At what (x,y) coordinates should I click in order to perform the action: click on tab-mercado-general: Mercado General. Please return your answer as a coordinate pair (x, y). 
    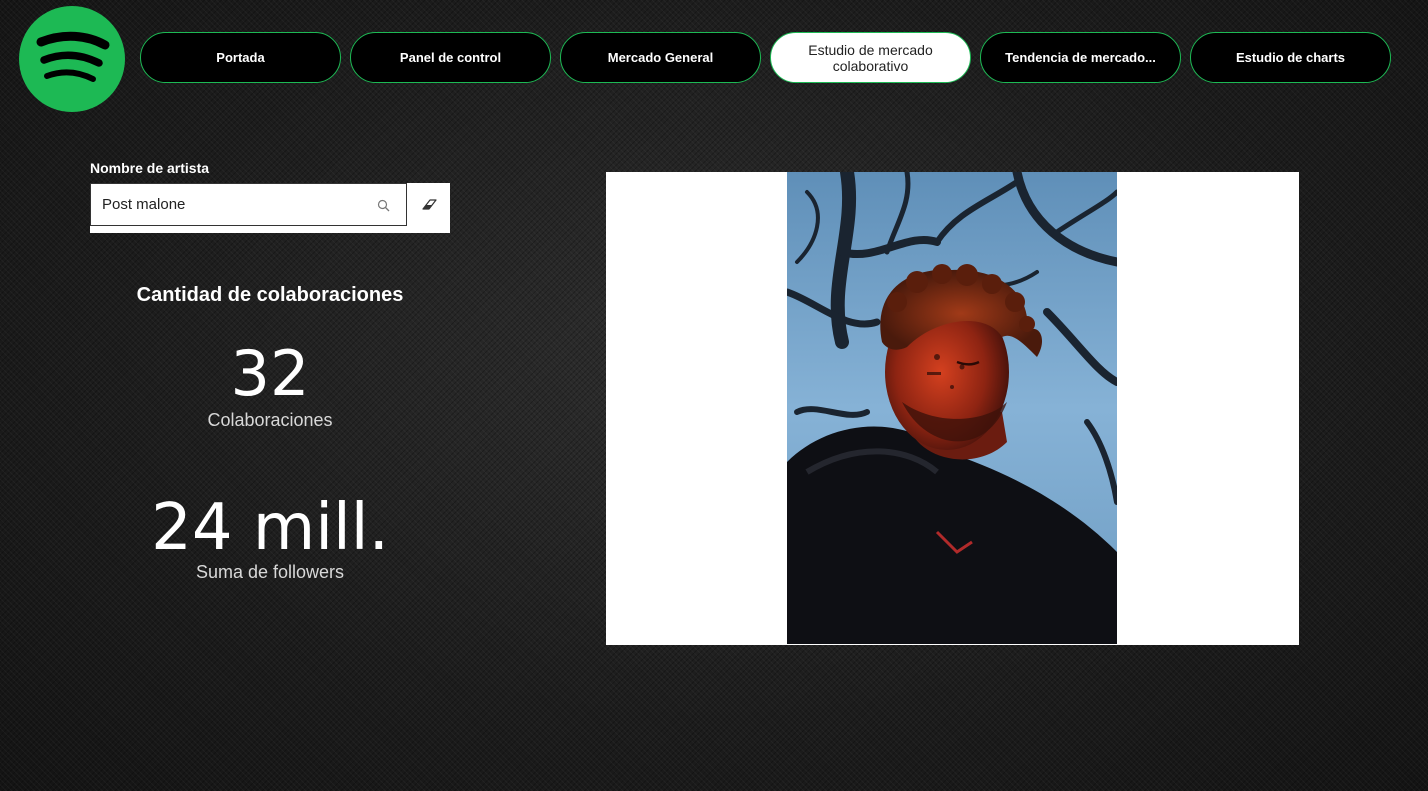
    Looking at the image, I should click on (660, 57).